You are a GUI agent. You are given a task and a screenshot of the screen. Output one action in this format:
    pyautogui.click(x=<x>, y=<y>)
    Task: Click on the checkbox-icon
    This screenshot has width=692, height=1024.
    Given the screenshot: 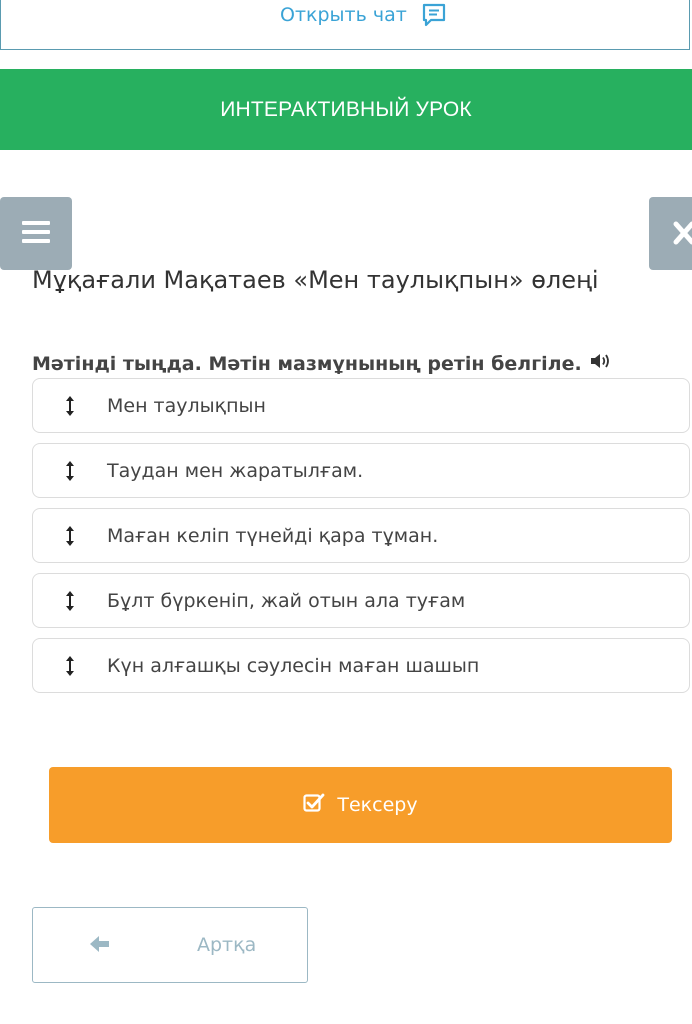 What is the action you would take?
    pyautogui.click(x=314, y=805)
    